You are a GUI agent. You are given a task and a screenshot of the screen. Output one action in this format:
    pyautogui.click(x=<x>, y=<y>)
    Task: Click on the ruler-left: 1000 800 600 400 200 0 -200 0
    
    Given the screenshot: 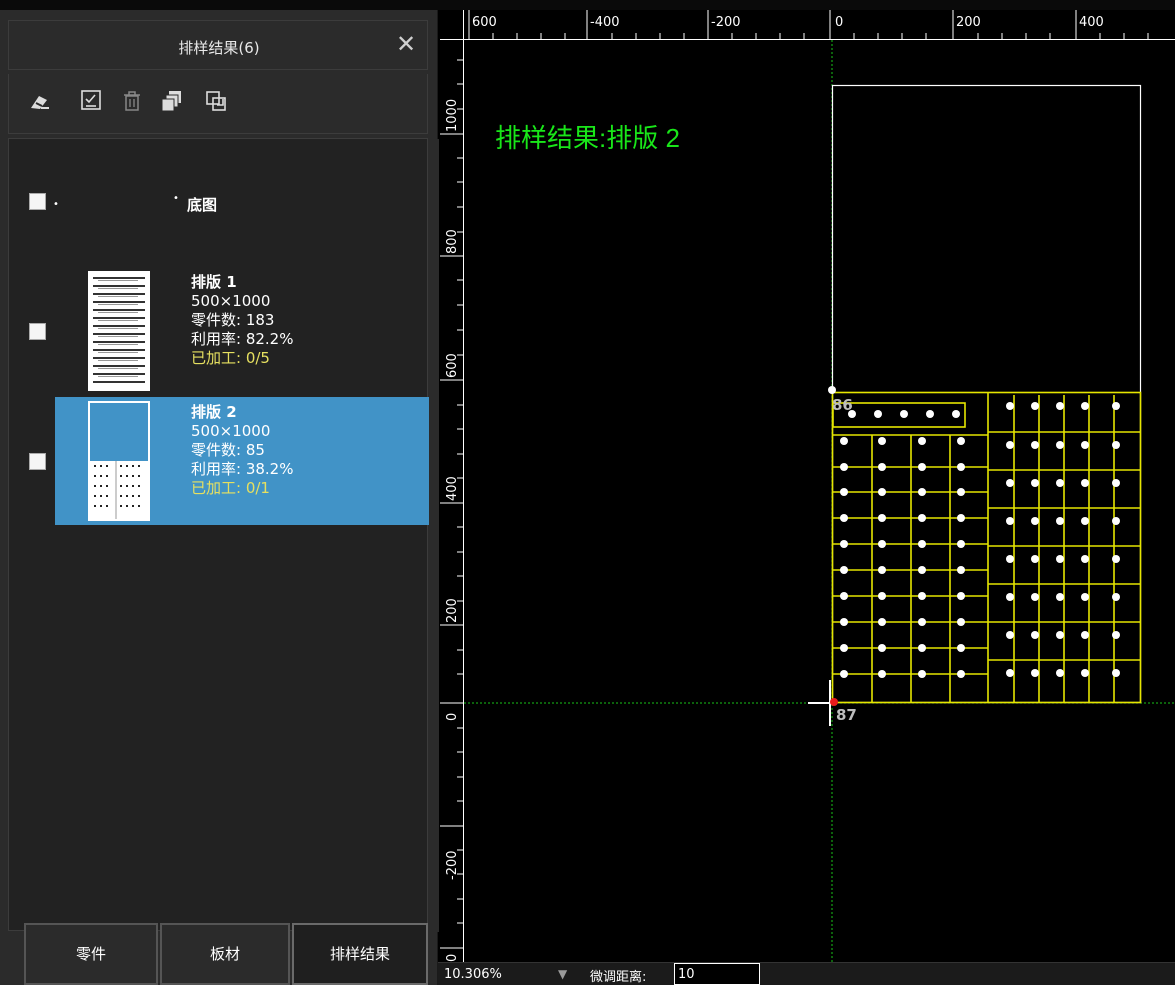 What is the action you would take?
    pyautogui.click(x=452, y=501)
    